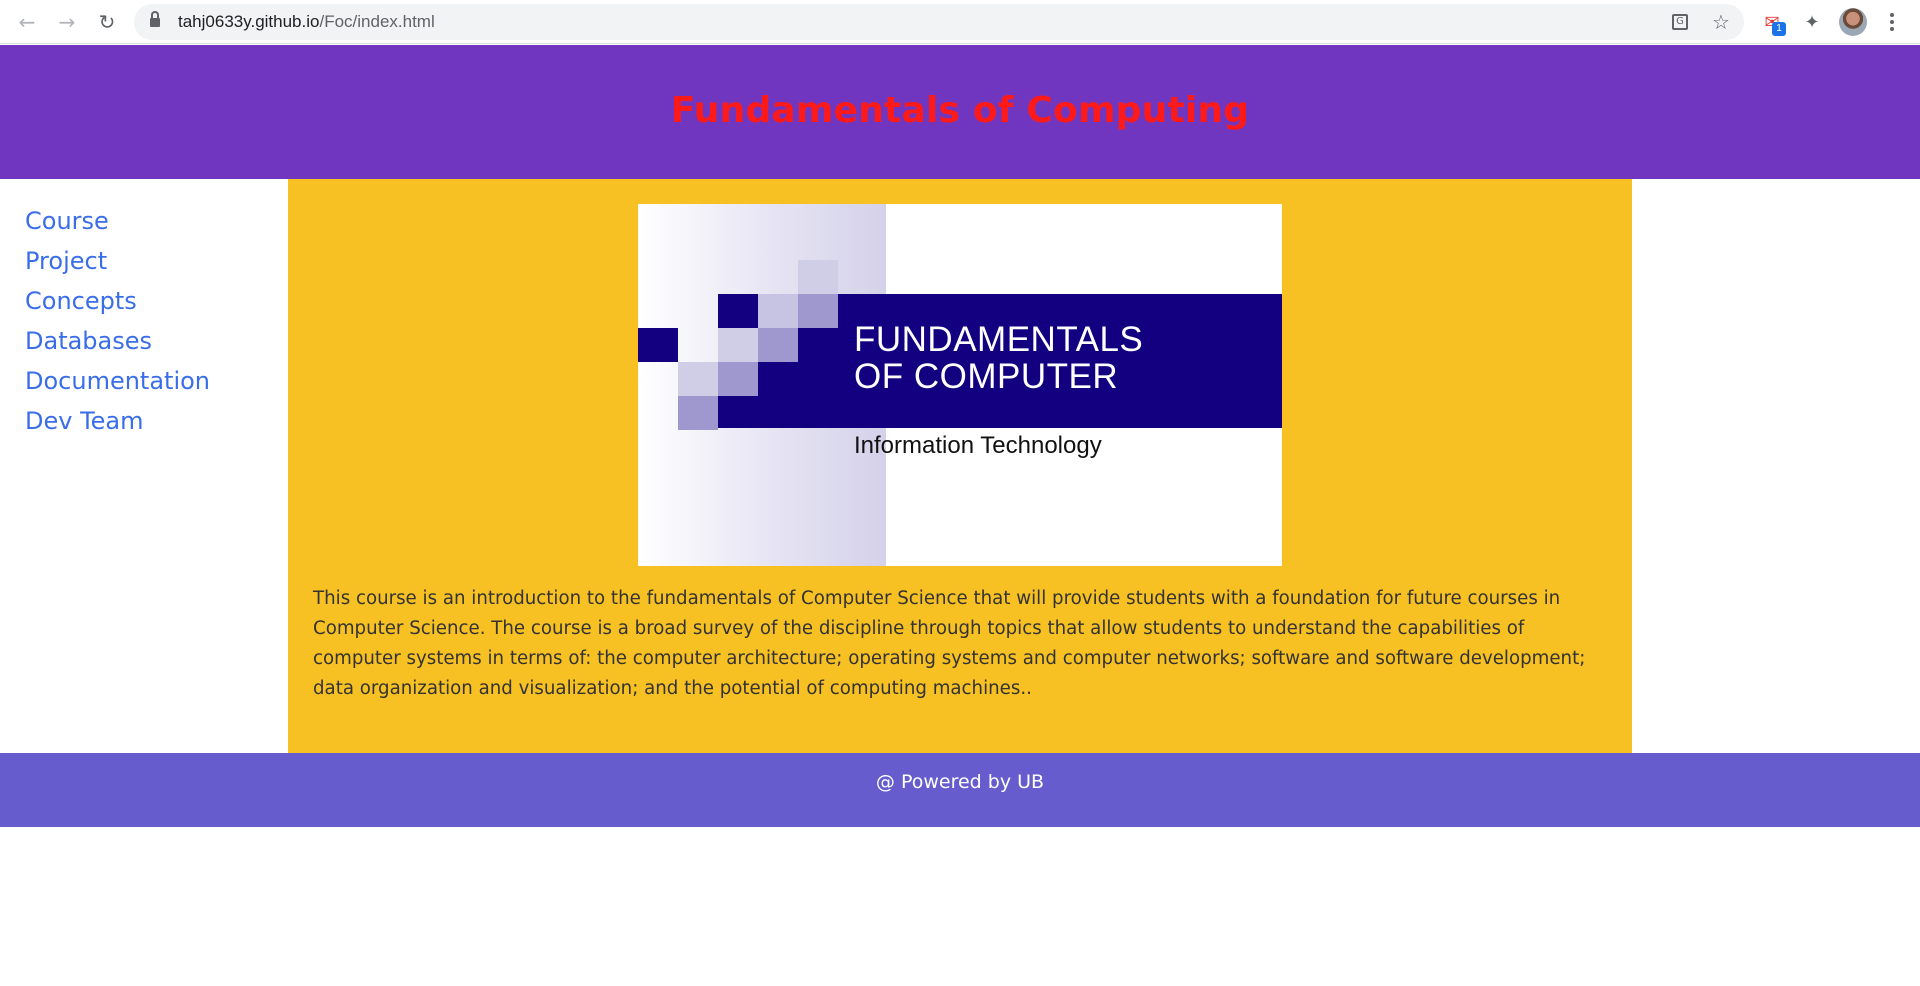 This screenshot has width=1920, height=986. I want to click on site-footer: @ Powered by UB, so click(960, 790).